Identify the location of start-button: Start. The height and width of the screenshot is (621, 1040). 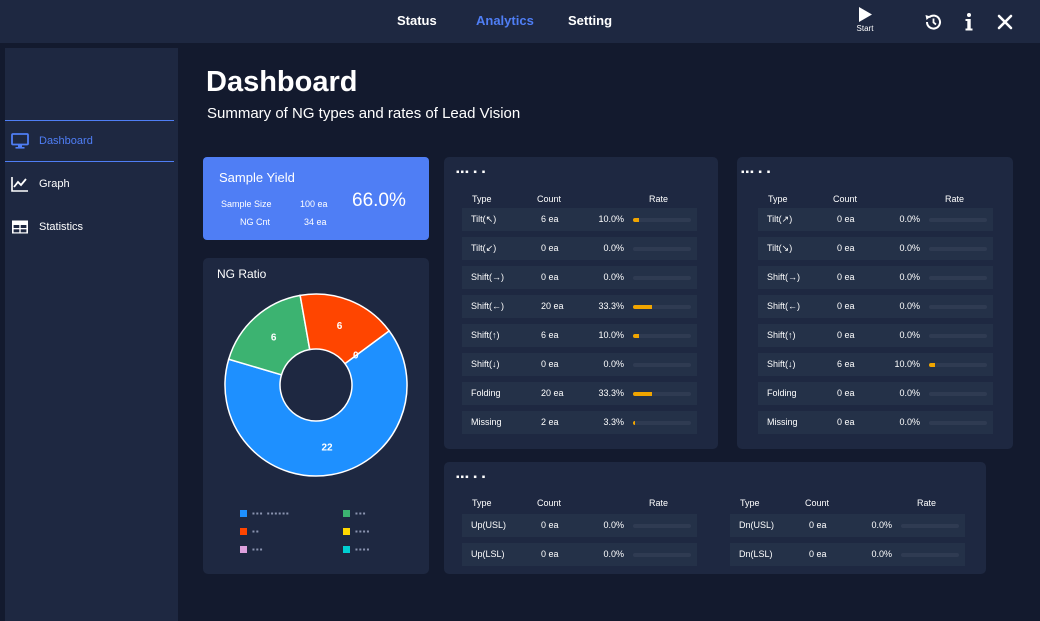
(865, 22).